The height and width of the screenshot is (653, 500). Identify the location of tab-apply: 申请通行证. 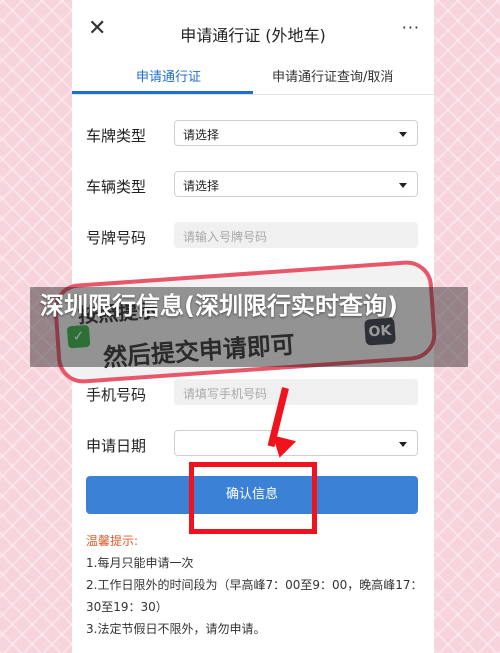
(168, 75).